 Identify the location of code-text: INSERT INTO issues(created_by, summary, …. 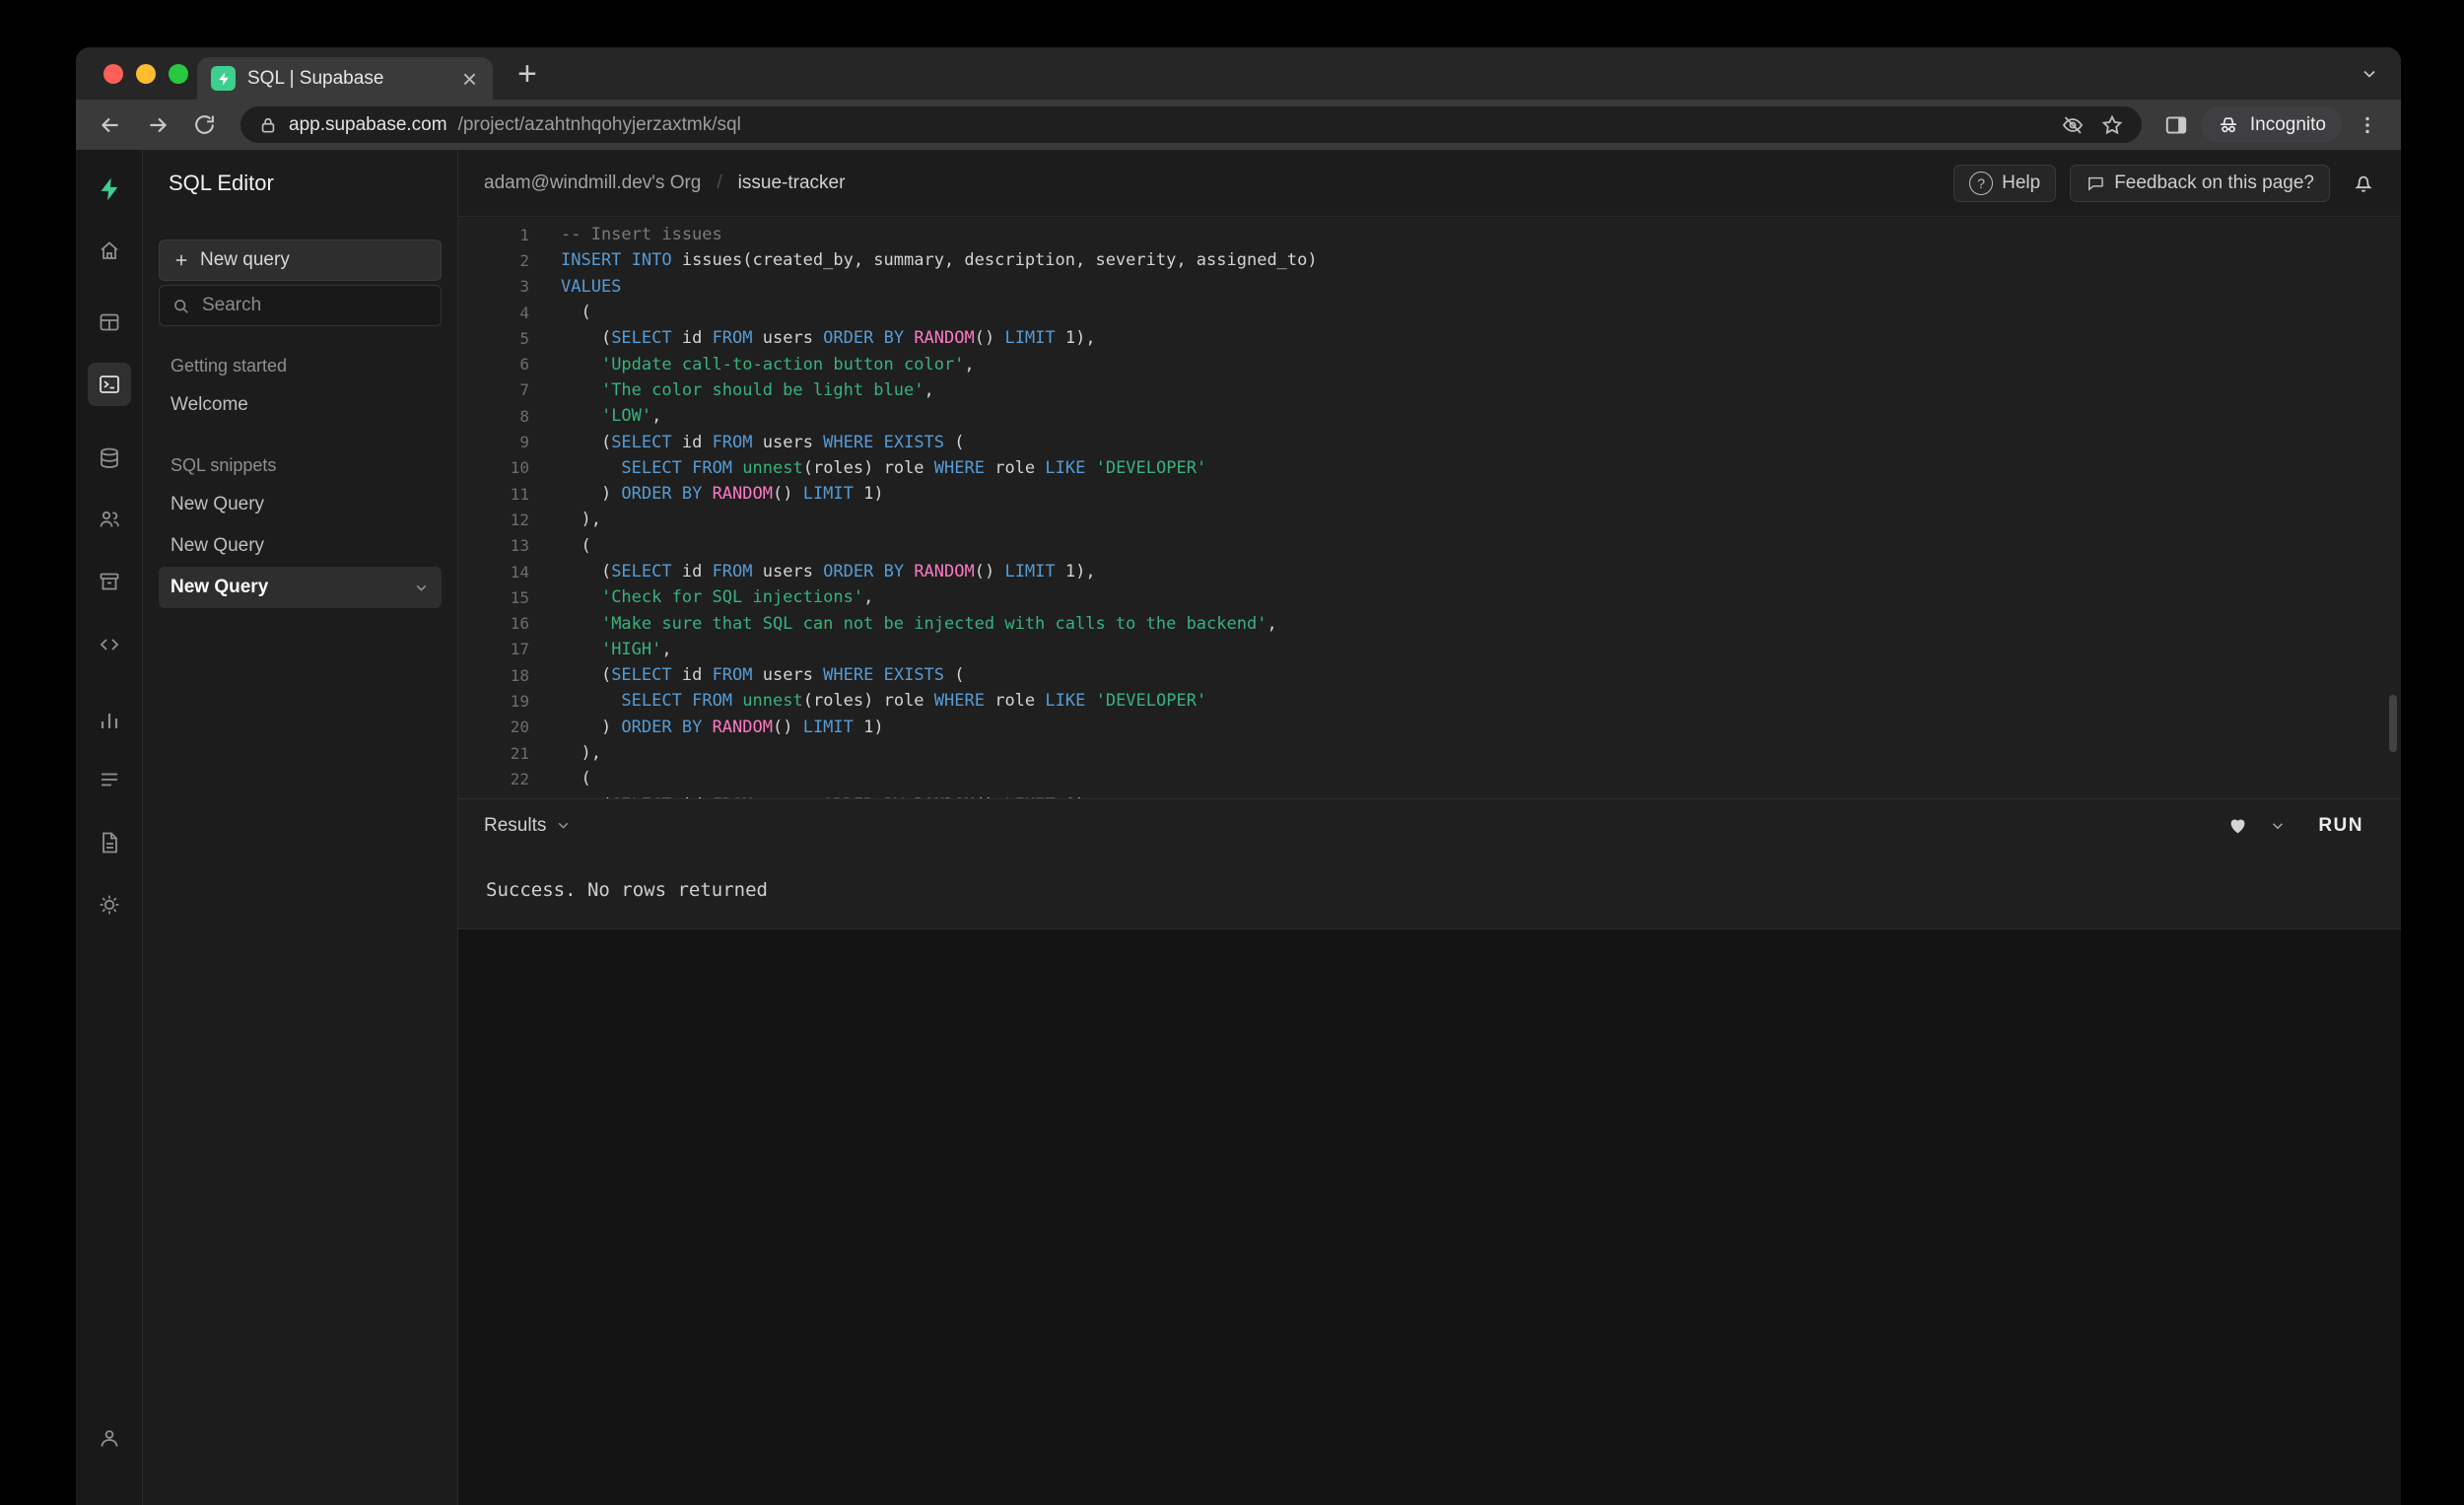
(939, 260).